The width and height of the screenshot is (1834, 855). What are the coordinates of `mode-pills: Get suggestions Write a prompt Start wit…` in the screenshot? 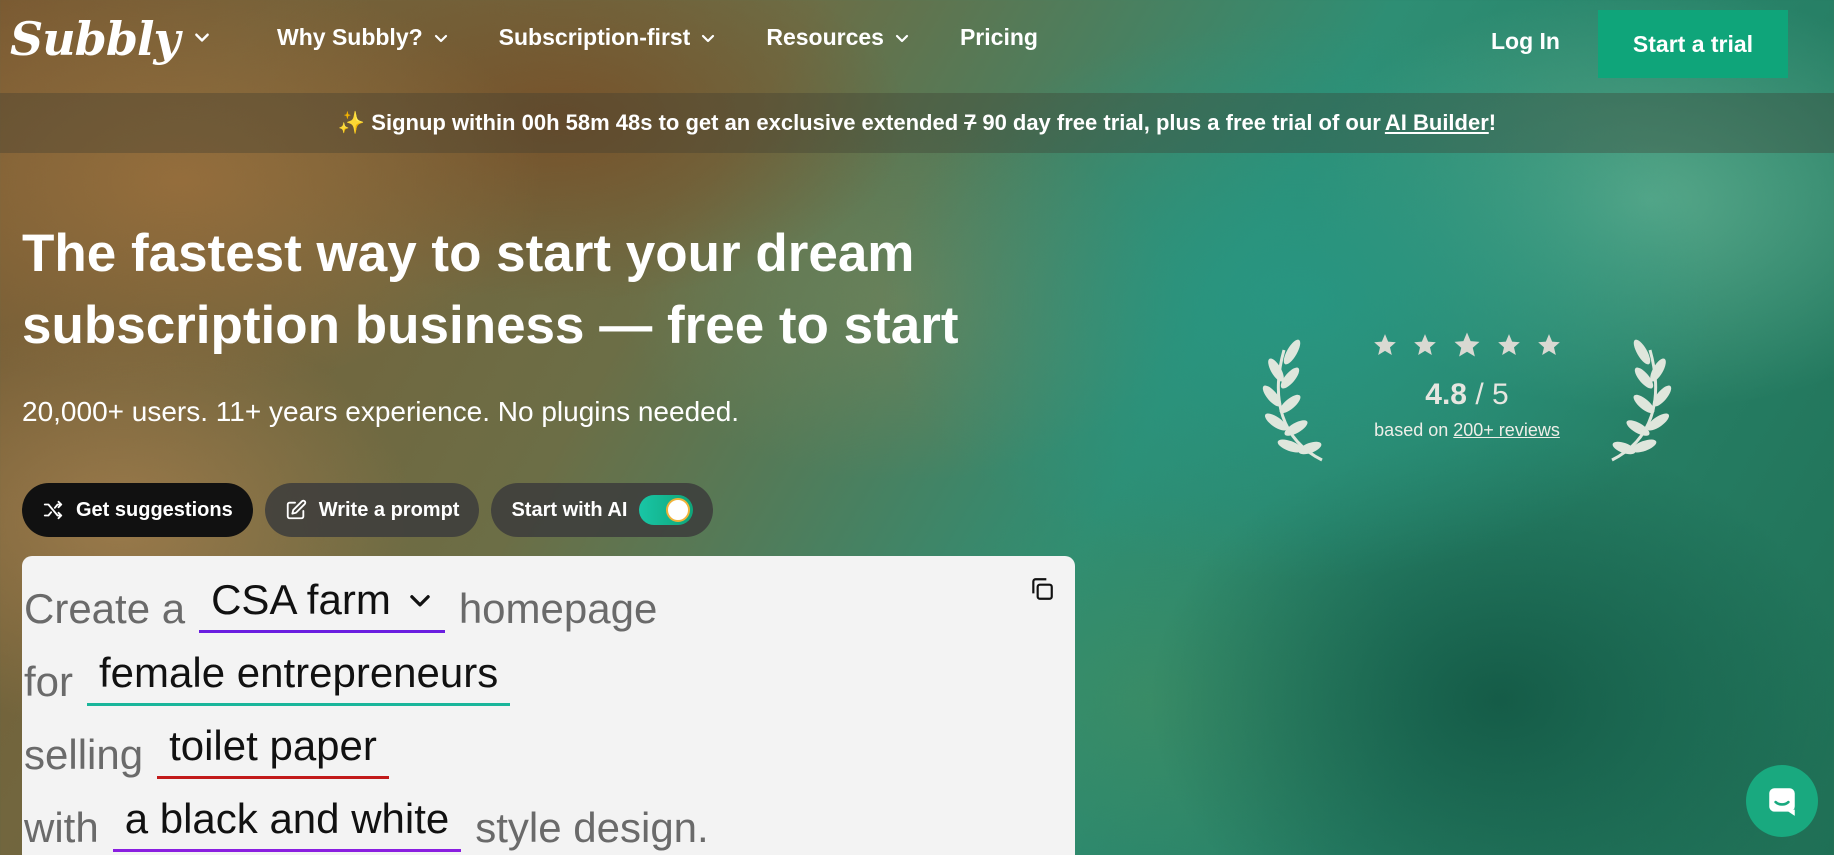 It's located at (368, 510).